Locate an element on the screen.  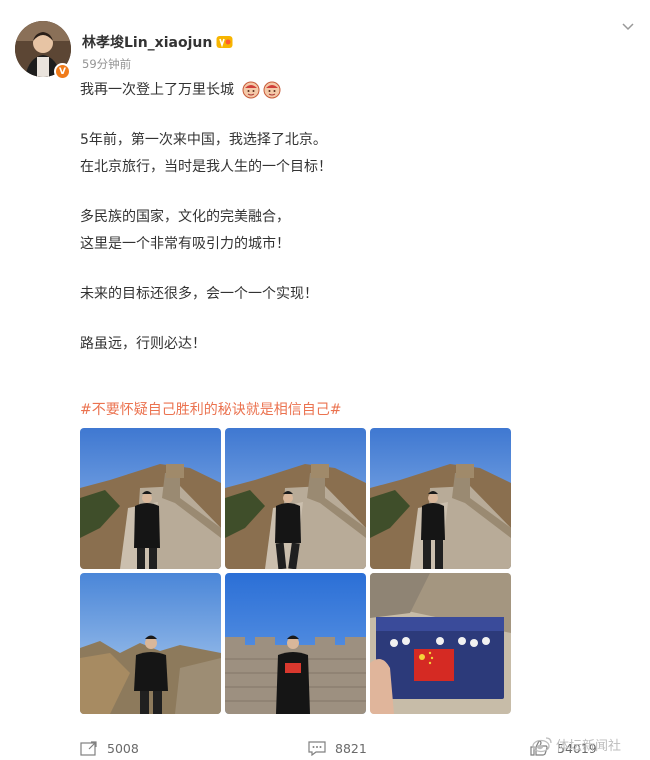
repost-button: 5008 is located at coordinates (109, 748).